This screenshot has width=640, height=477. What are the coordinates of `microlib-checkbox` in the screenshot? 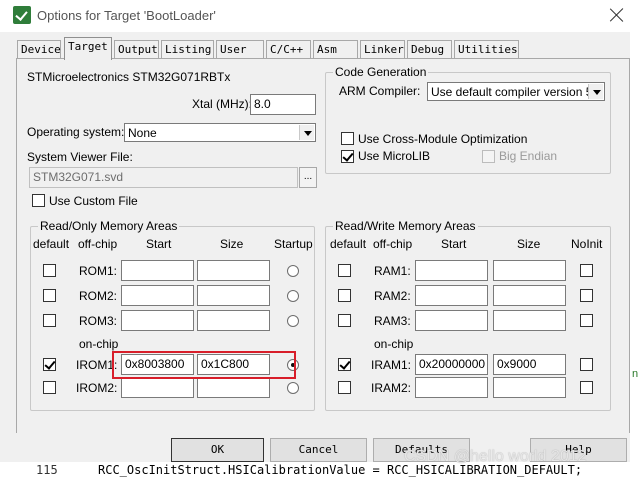 It's located at (347, 156).